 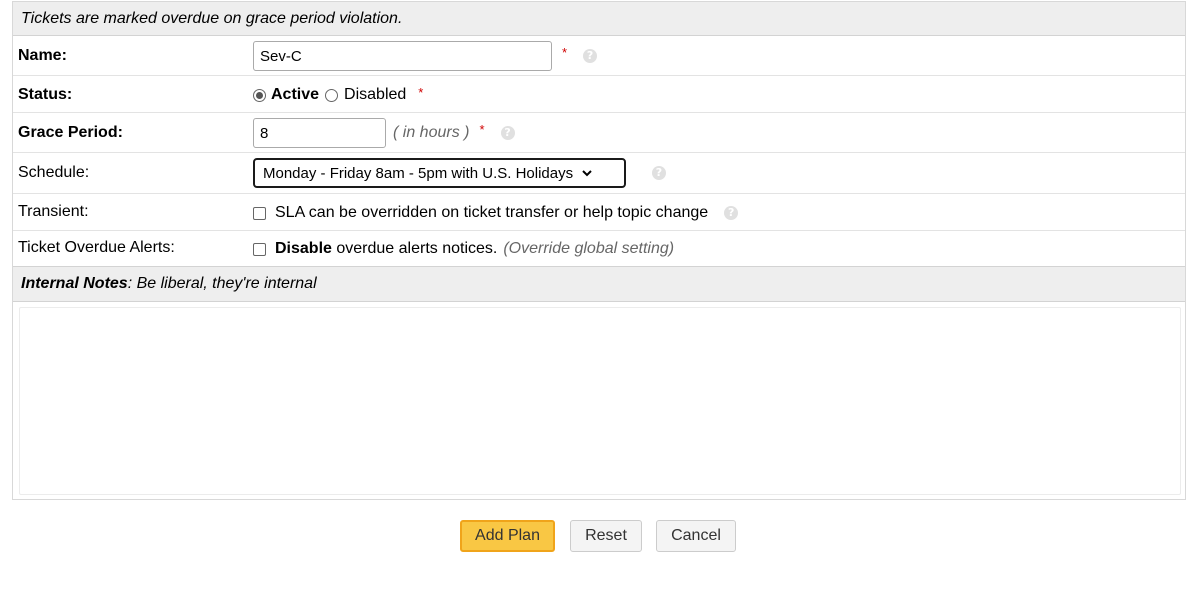 What do you see at coordinates (54, 172) in the screenshot?
I see `schedule-label: Schedule:` at bounding box center [54, 172].